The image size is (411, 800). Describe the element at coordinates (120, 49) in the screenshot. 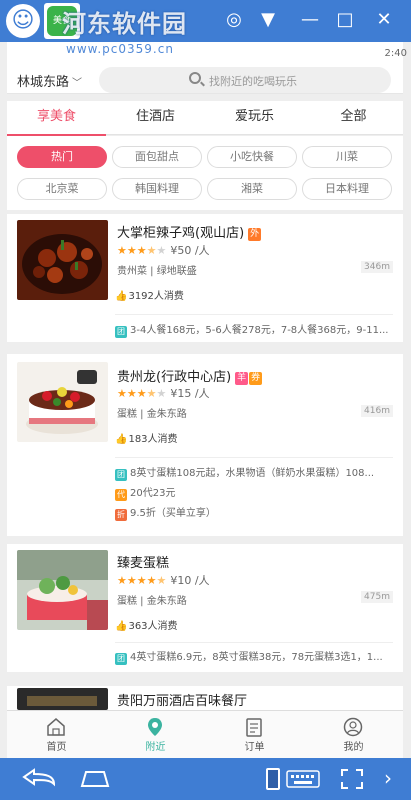

I see `watermark-url: www.pc0359.cn` at that location.